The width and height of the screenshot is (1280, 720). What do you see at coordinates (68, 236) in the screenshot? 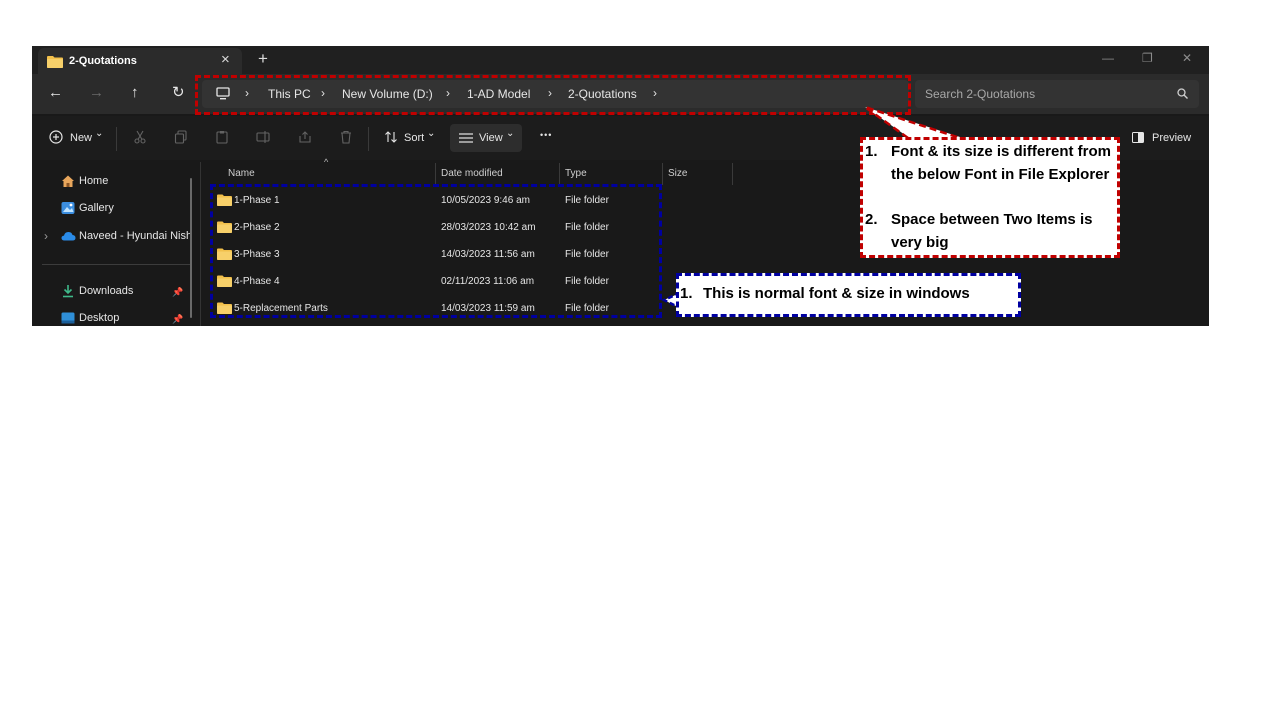
I see `onedrive-cloud-icon` at bounding box center [68, 236].